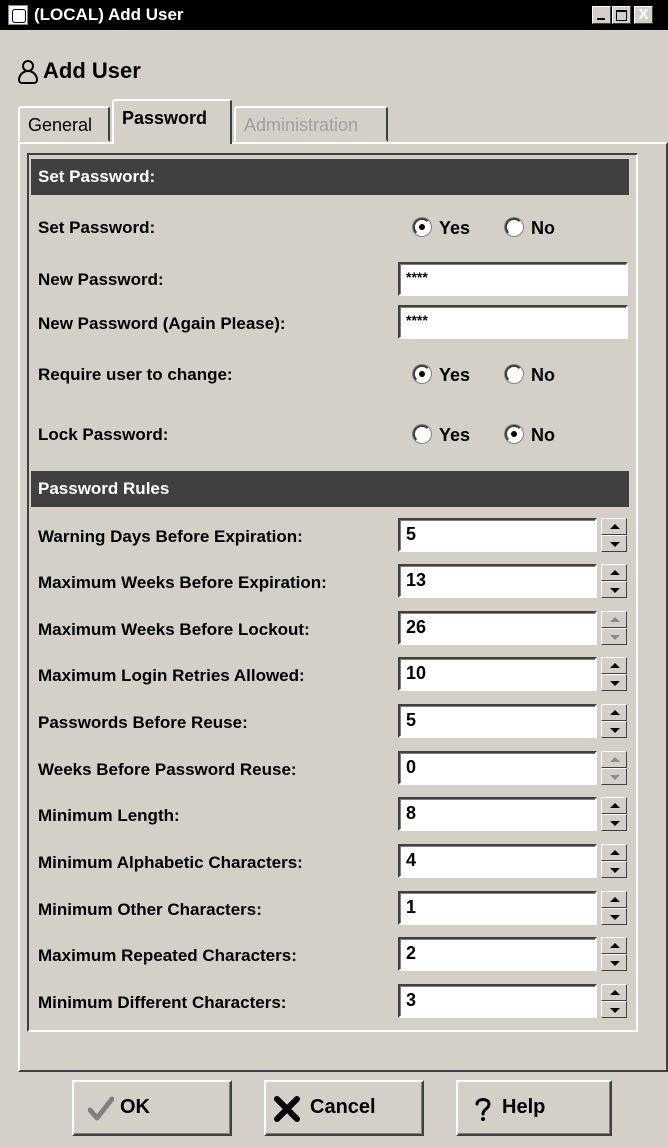  I want to click on require-change-yes-radio: Yes, so click(448, 375).